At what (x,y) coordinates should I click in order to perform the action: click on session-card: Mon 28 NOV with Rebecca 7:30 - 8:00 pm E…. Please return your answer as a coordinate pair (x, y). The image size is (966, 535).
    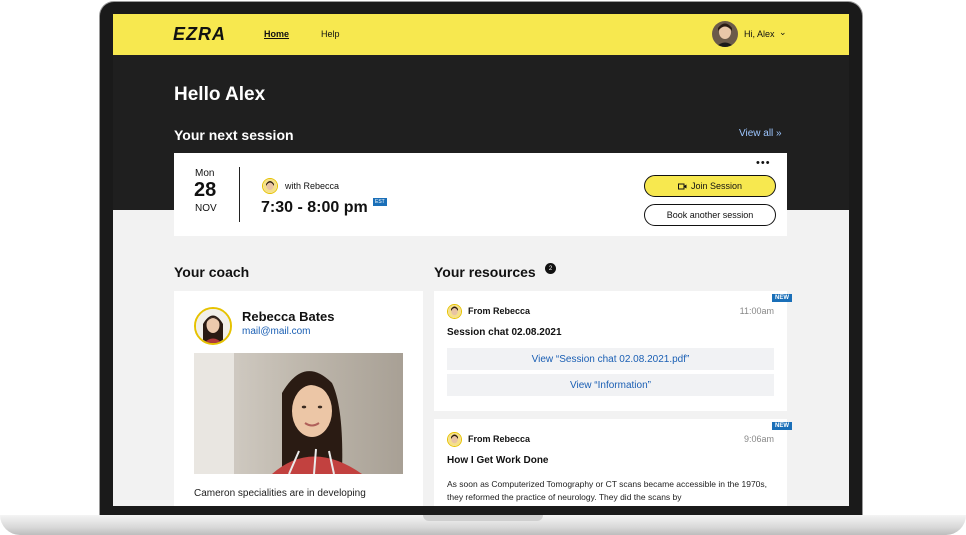
    Looking at the image, I should click on (480, 194).